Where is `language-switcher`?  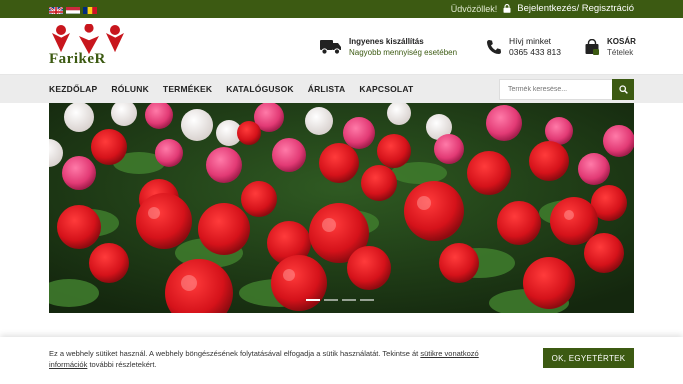
language-switcher is located at coordinates (73, 9).